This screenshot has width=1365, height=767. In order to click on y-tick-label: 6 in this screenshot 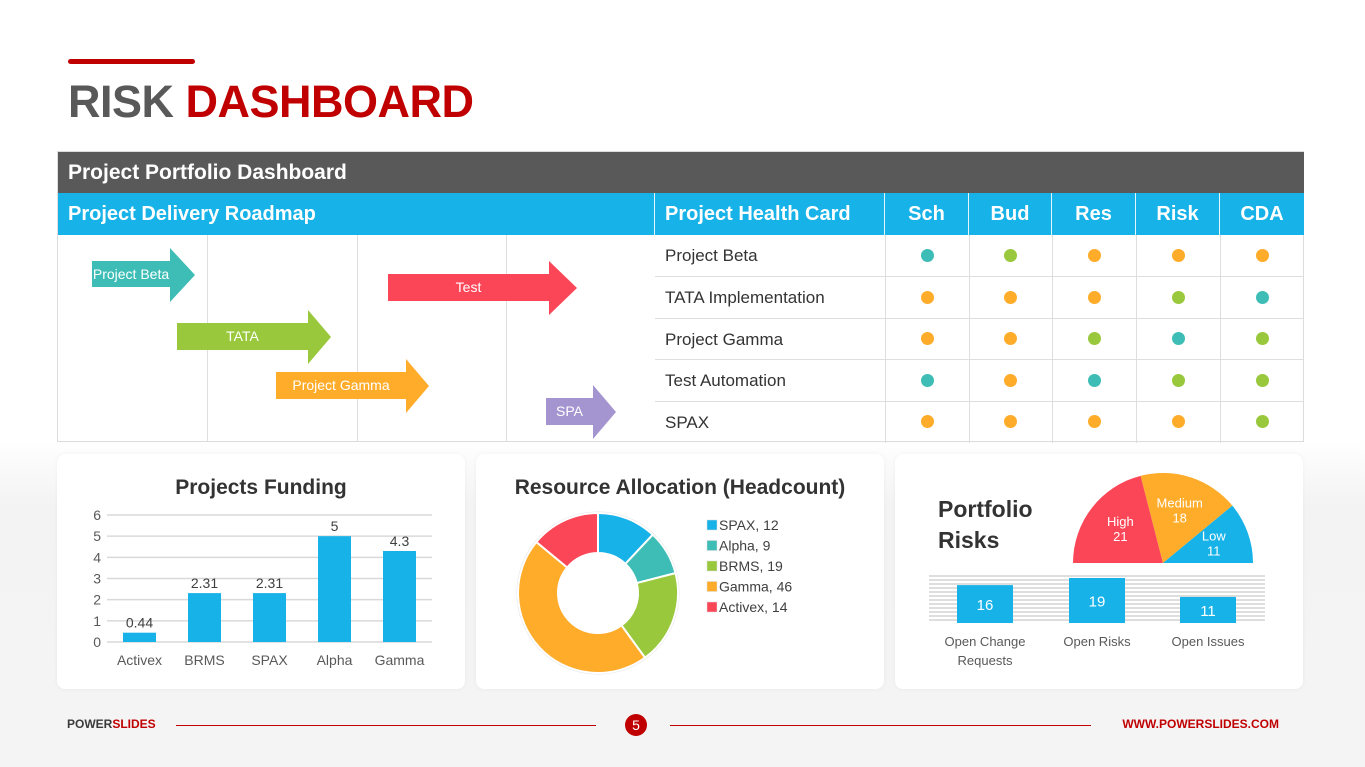, I will do `click(97, 515)`.